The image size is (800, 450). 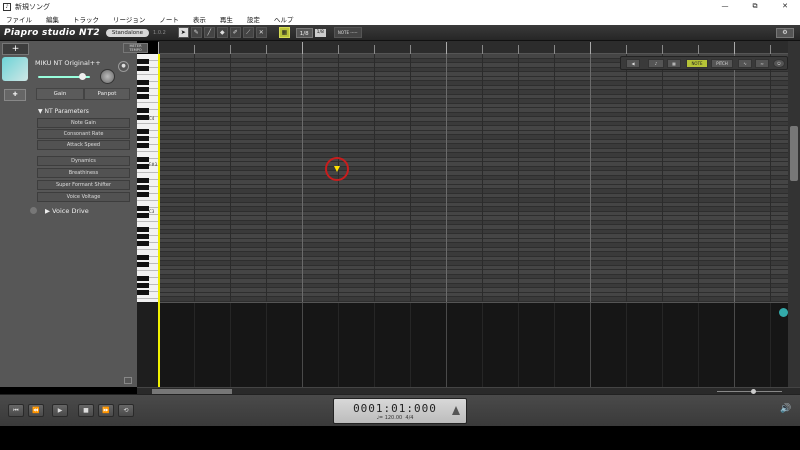 What do you see at coordinates (52, 19) in the screenshot?
I see `menu-edit: 編集` at bounding box center [52, 19].